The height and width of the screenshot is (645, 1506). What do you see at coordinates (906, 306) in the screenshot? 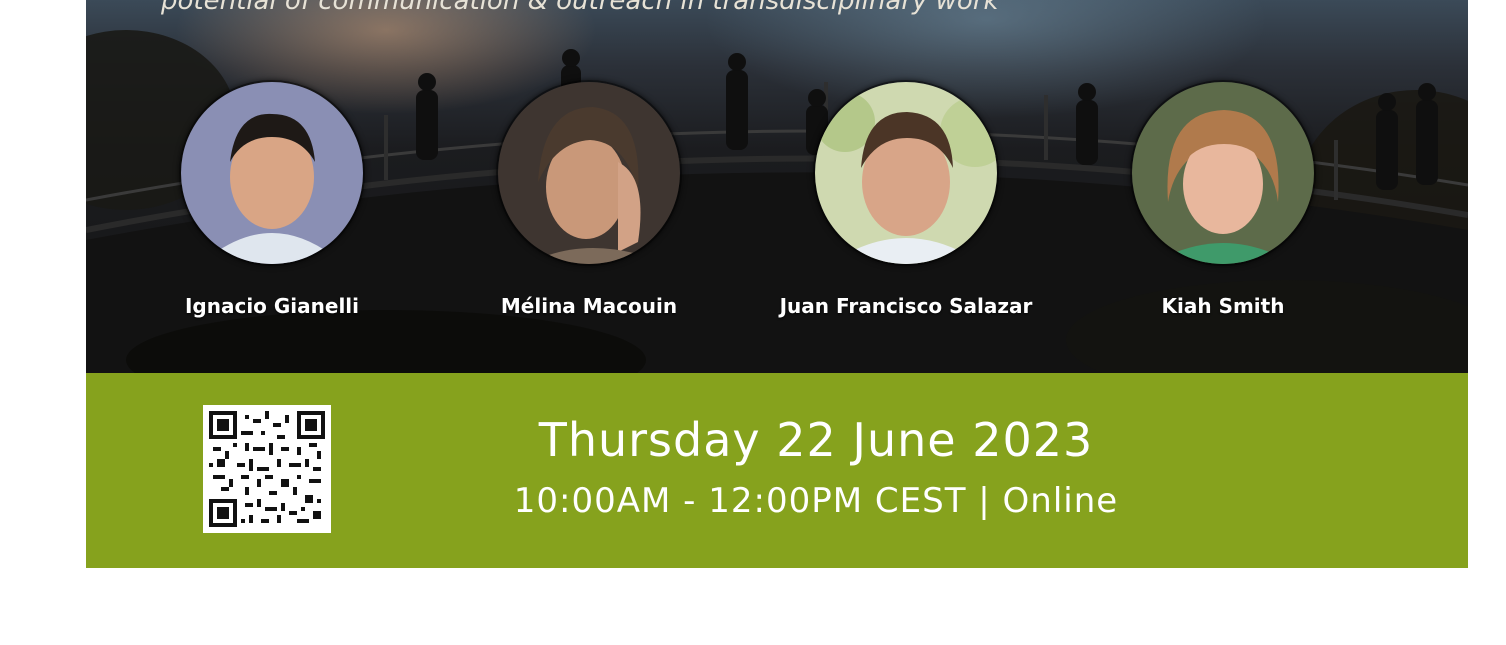
I see `speaker-name-juan: Juan Francisco Salazar` at bounding box center [906, 306].